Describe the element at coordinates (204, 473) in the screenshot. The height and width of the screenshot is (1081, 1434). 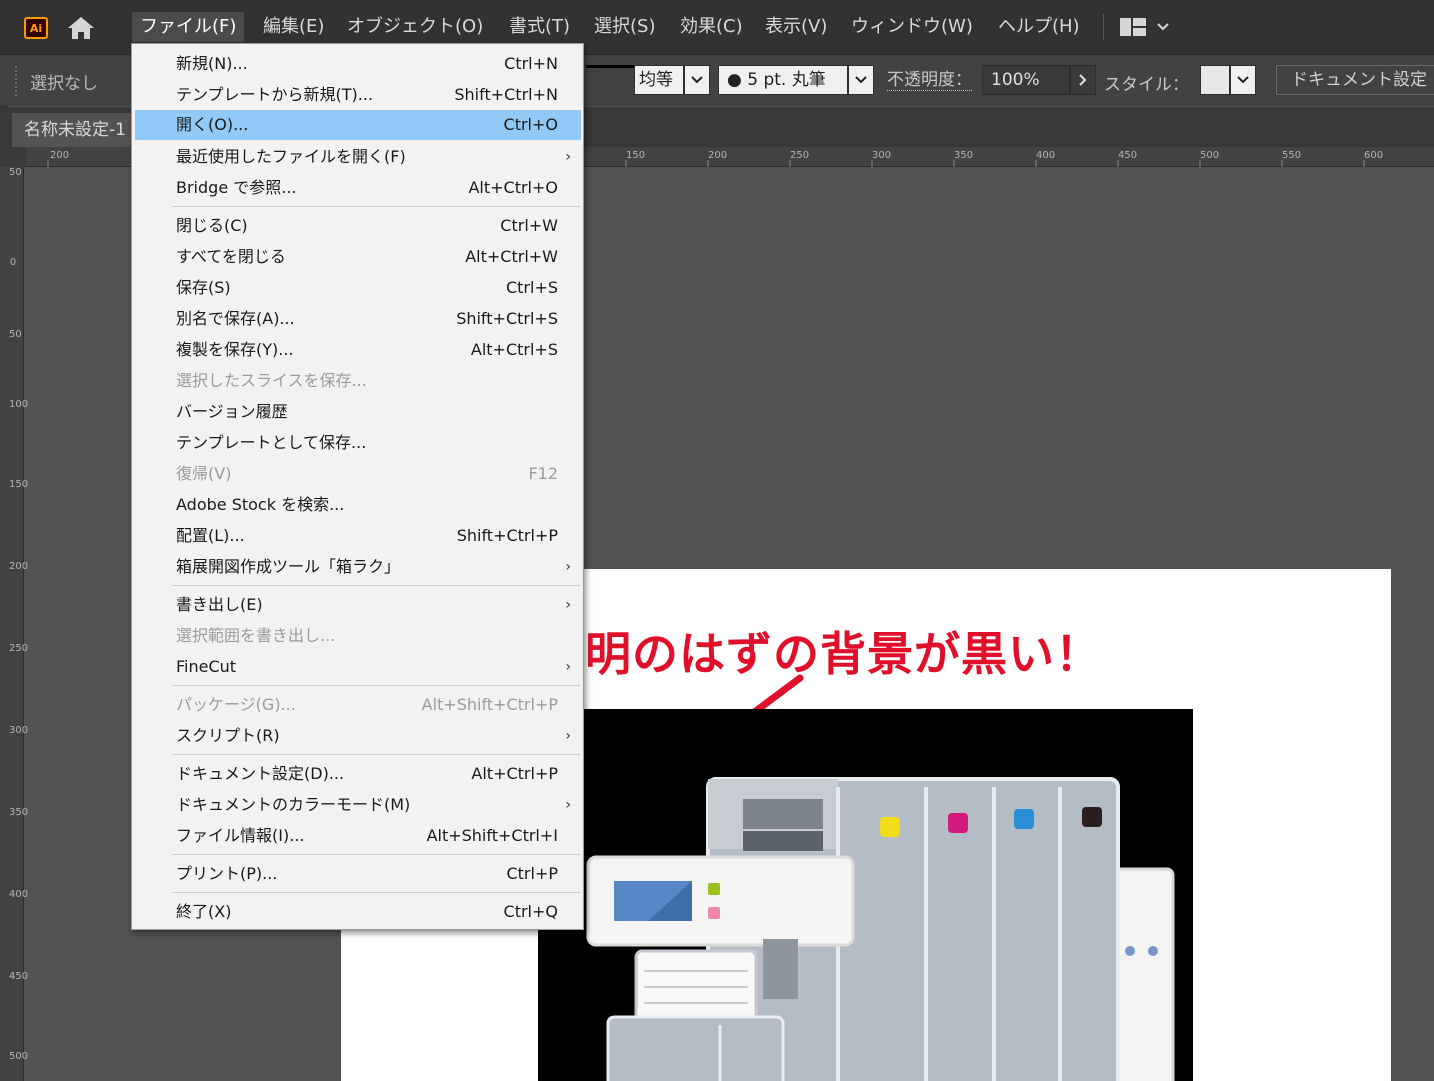
I see `menu-item-label: 復帰(V)` at that location.